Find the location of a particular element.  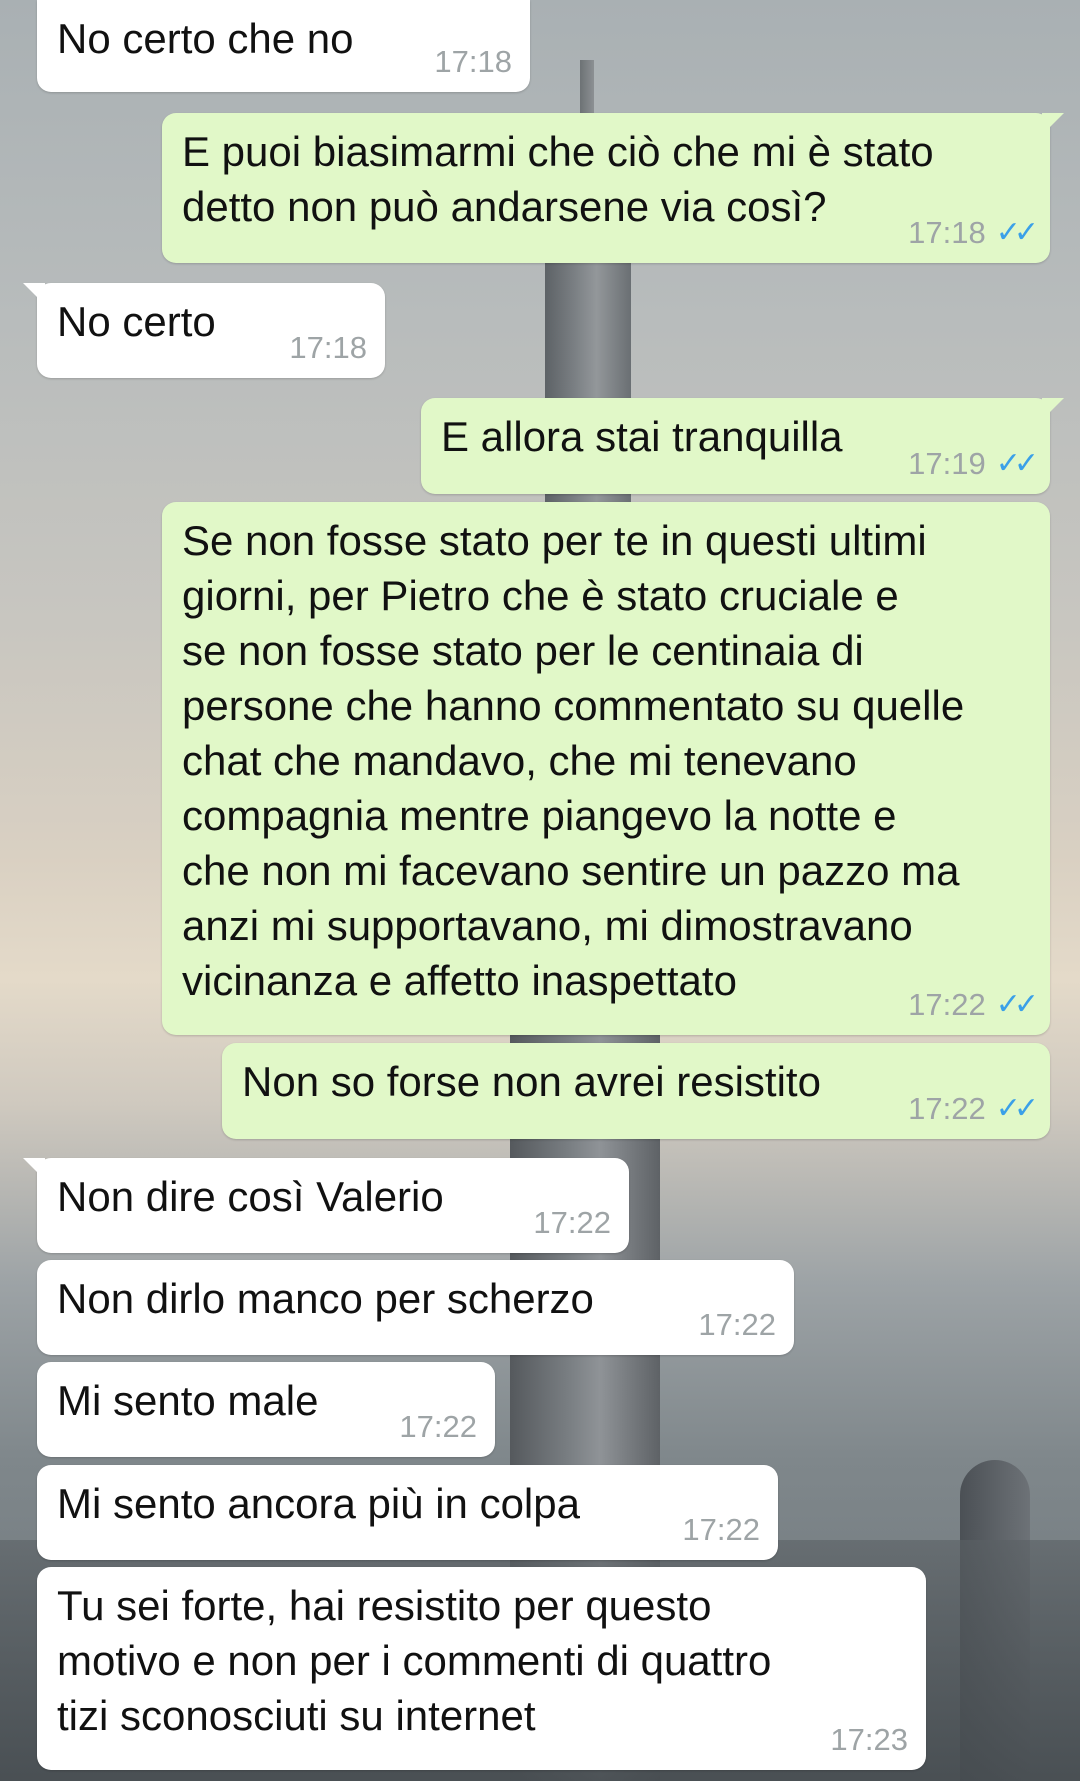

message-incoming: No certo che no 17:18 is located at coordinates (283, 46).